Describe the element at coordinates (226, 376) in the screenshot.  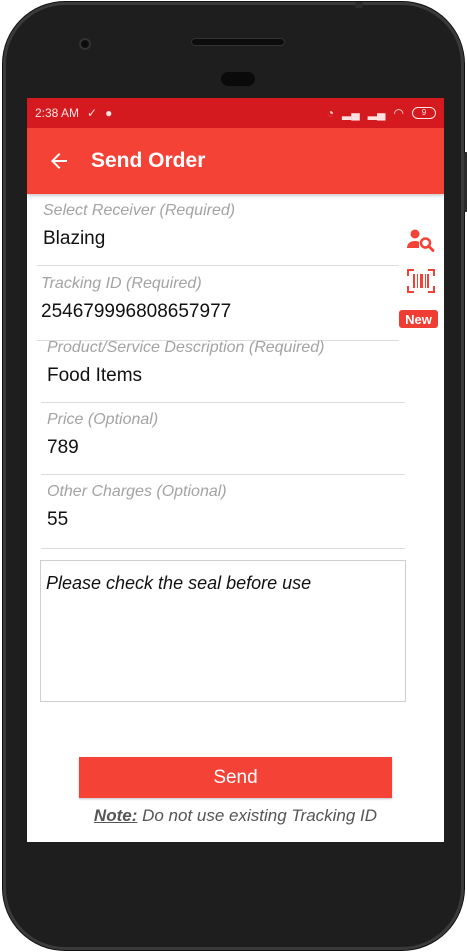
I see `description-value: Food Items` at that location.